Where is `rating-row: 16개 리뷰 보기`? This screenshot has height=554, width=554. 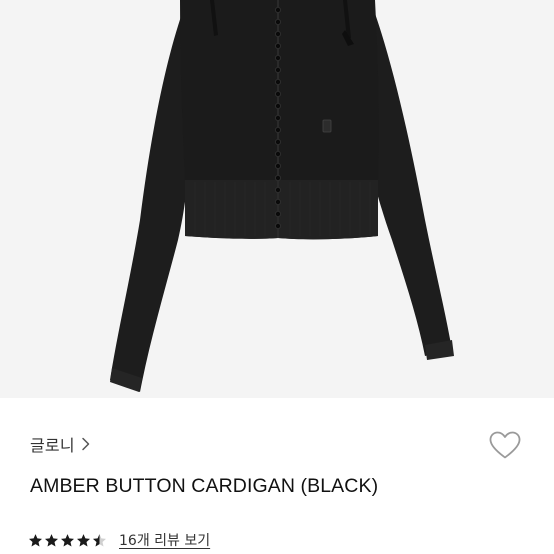 rating-row: 16개 리뷰 보기 is located at coordinates (119, 540).